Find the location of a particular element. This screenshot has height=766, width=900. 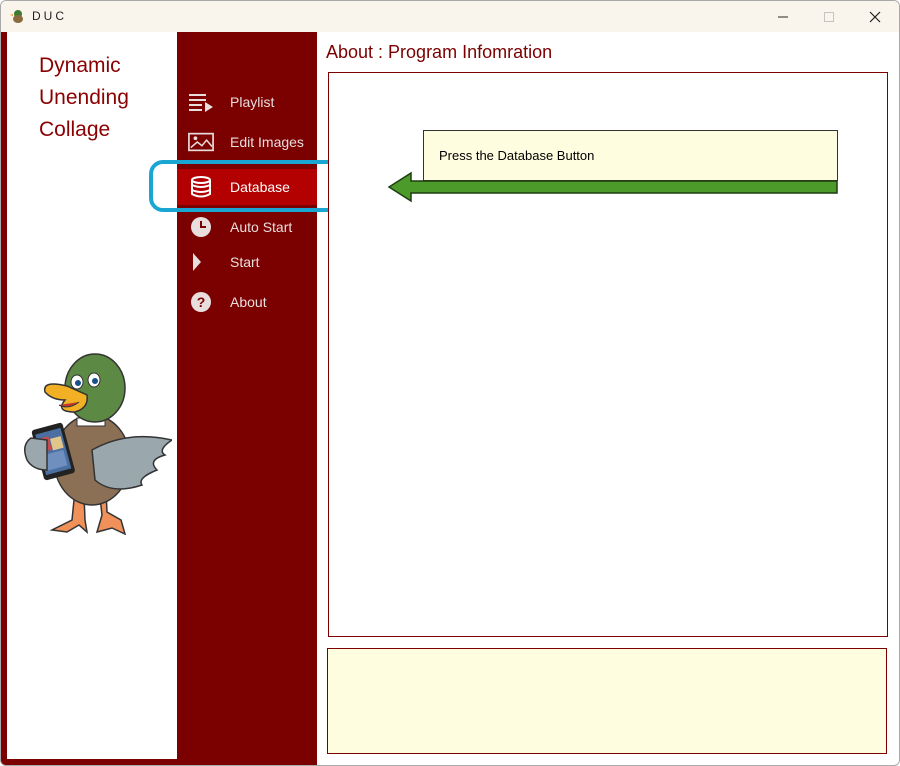

page-title: About : Program Infomration is located at coordinates (439, 52).